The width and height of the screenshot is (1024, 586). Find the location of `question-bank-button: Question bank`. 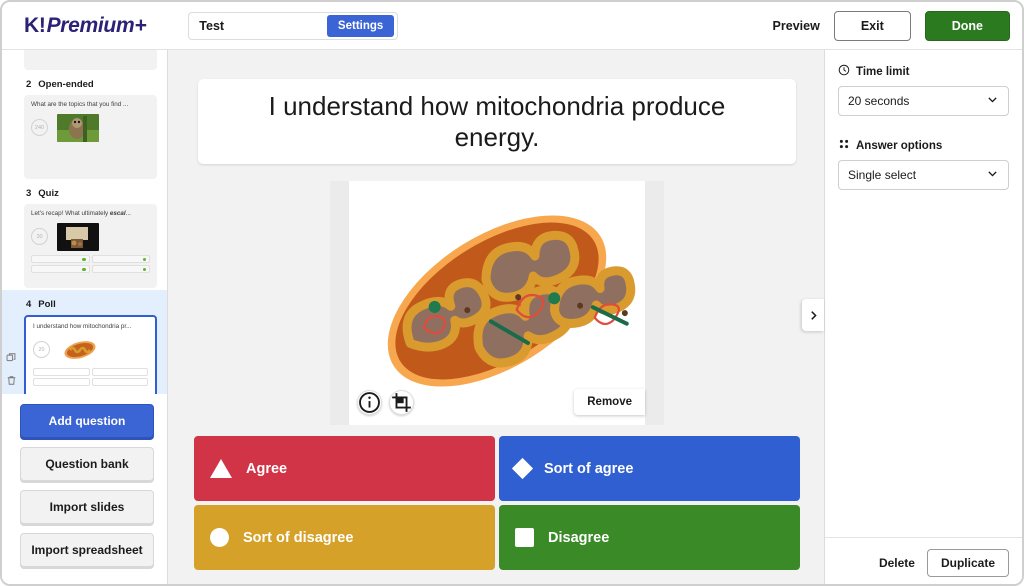

question-bank-button: Question bank is located at coordinates (87, 464).